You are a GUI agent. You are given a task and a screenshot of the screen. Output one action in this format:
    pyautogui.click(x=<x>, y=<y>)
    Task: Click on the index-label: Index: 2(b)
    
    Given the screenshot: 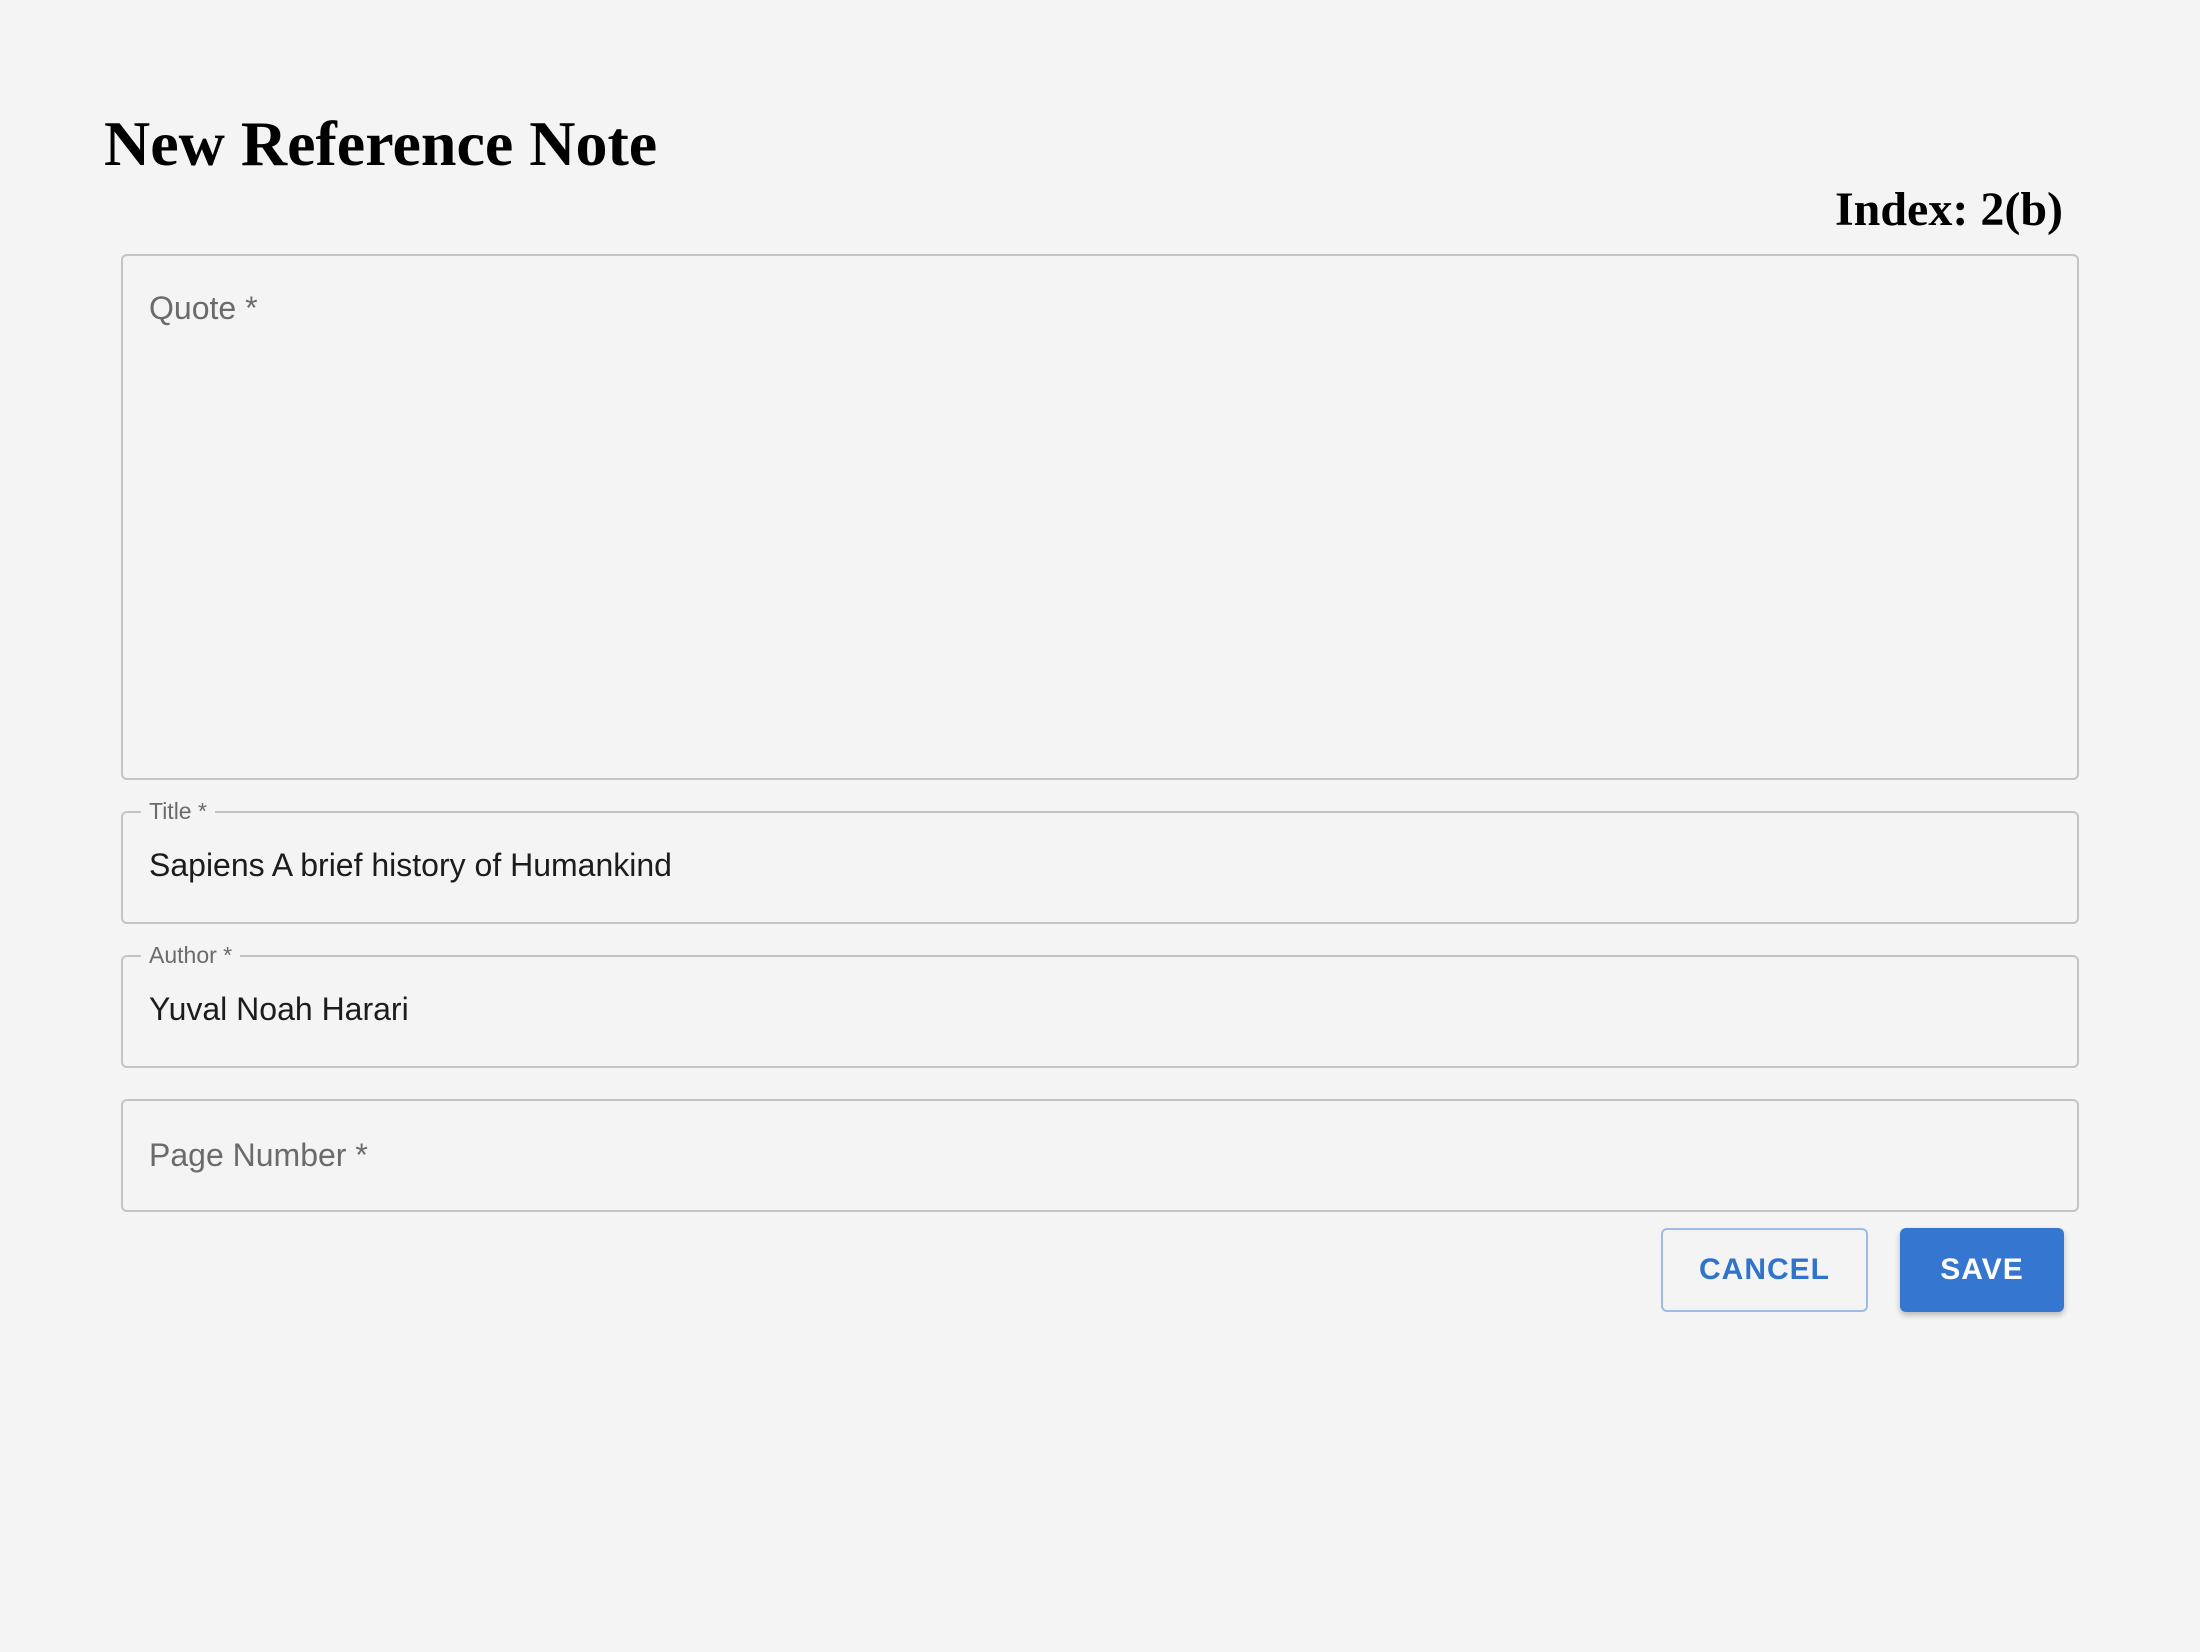 What is the action you would take?
    pyautogui.click(x=1948, y=209)
    